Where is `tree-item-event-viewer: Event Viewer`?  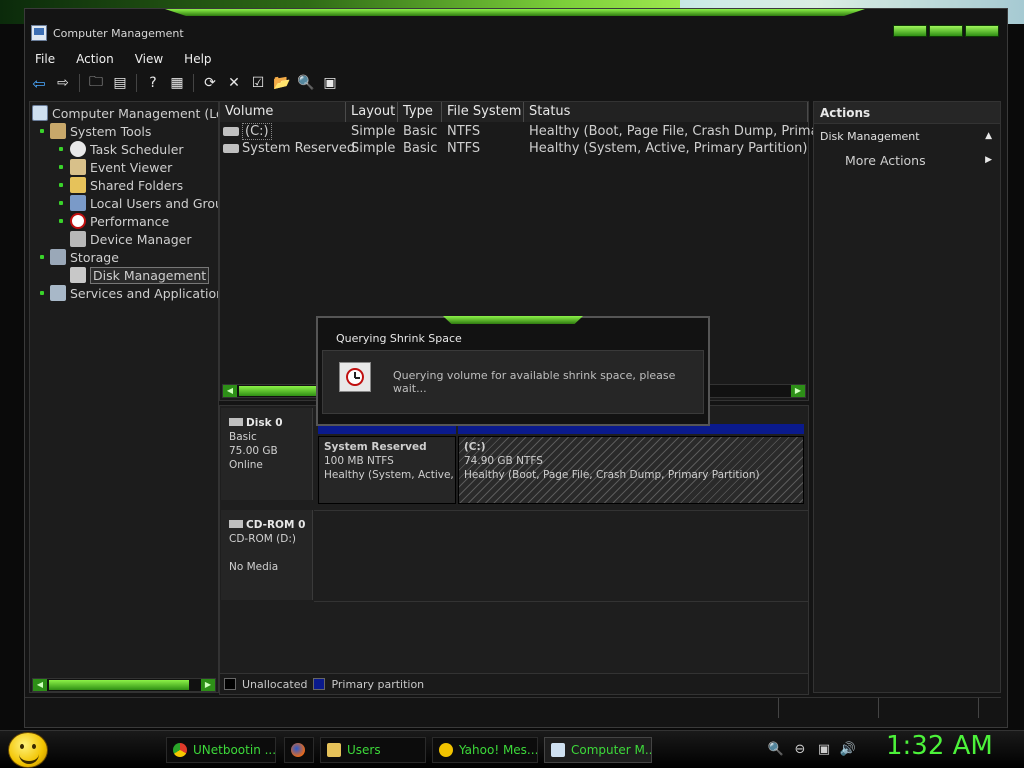
tree-item-event-viewer: Event Viewer is located at coordinates (121, 167).